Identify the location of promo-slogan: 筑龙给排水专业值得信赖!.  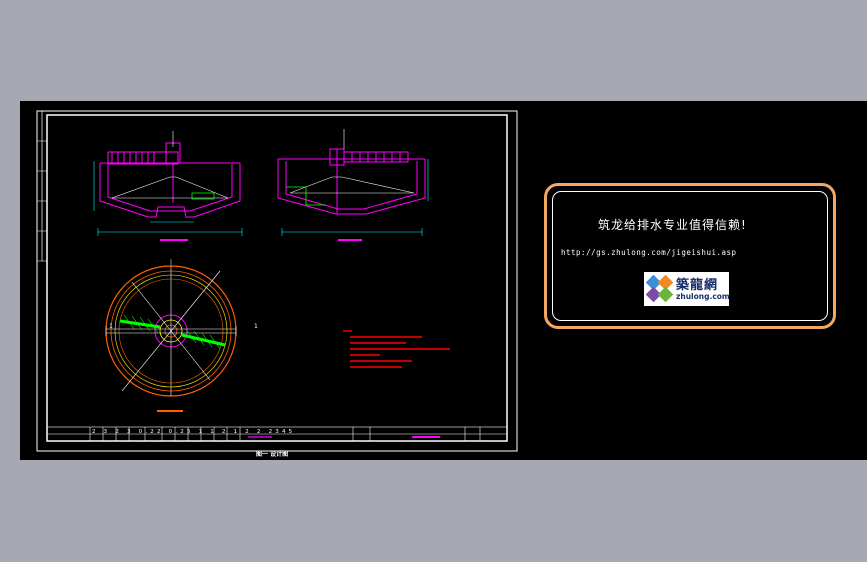
(672, 225).